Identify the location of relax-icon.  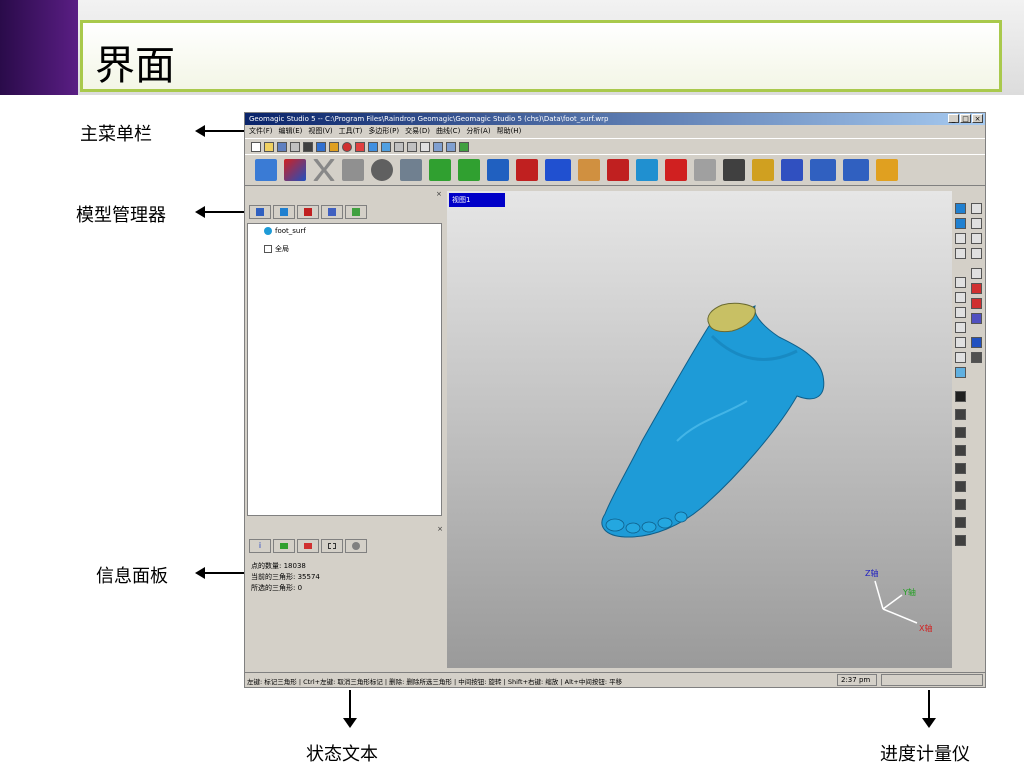
(856, 170).